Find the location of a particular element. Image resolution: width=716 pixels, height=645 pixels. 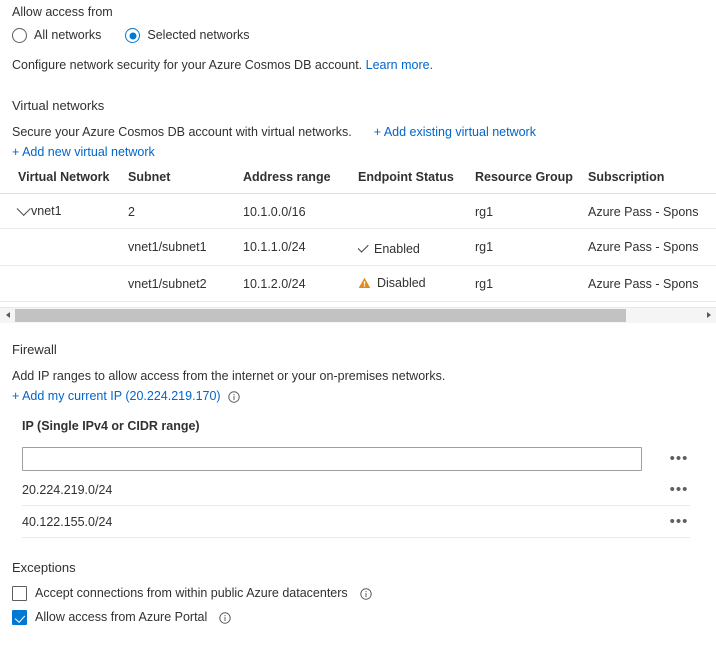

cell-endpoint-status: Disabled is located at coordinates (416, 283).